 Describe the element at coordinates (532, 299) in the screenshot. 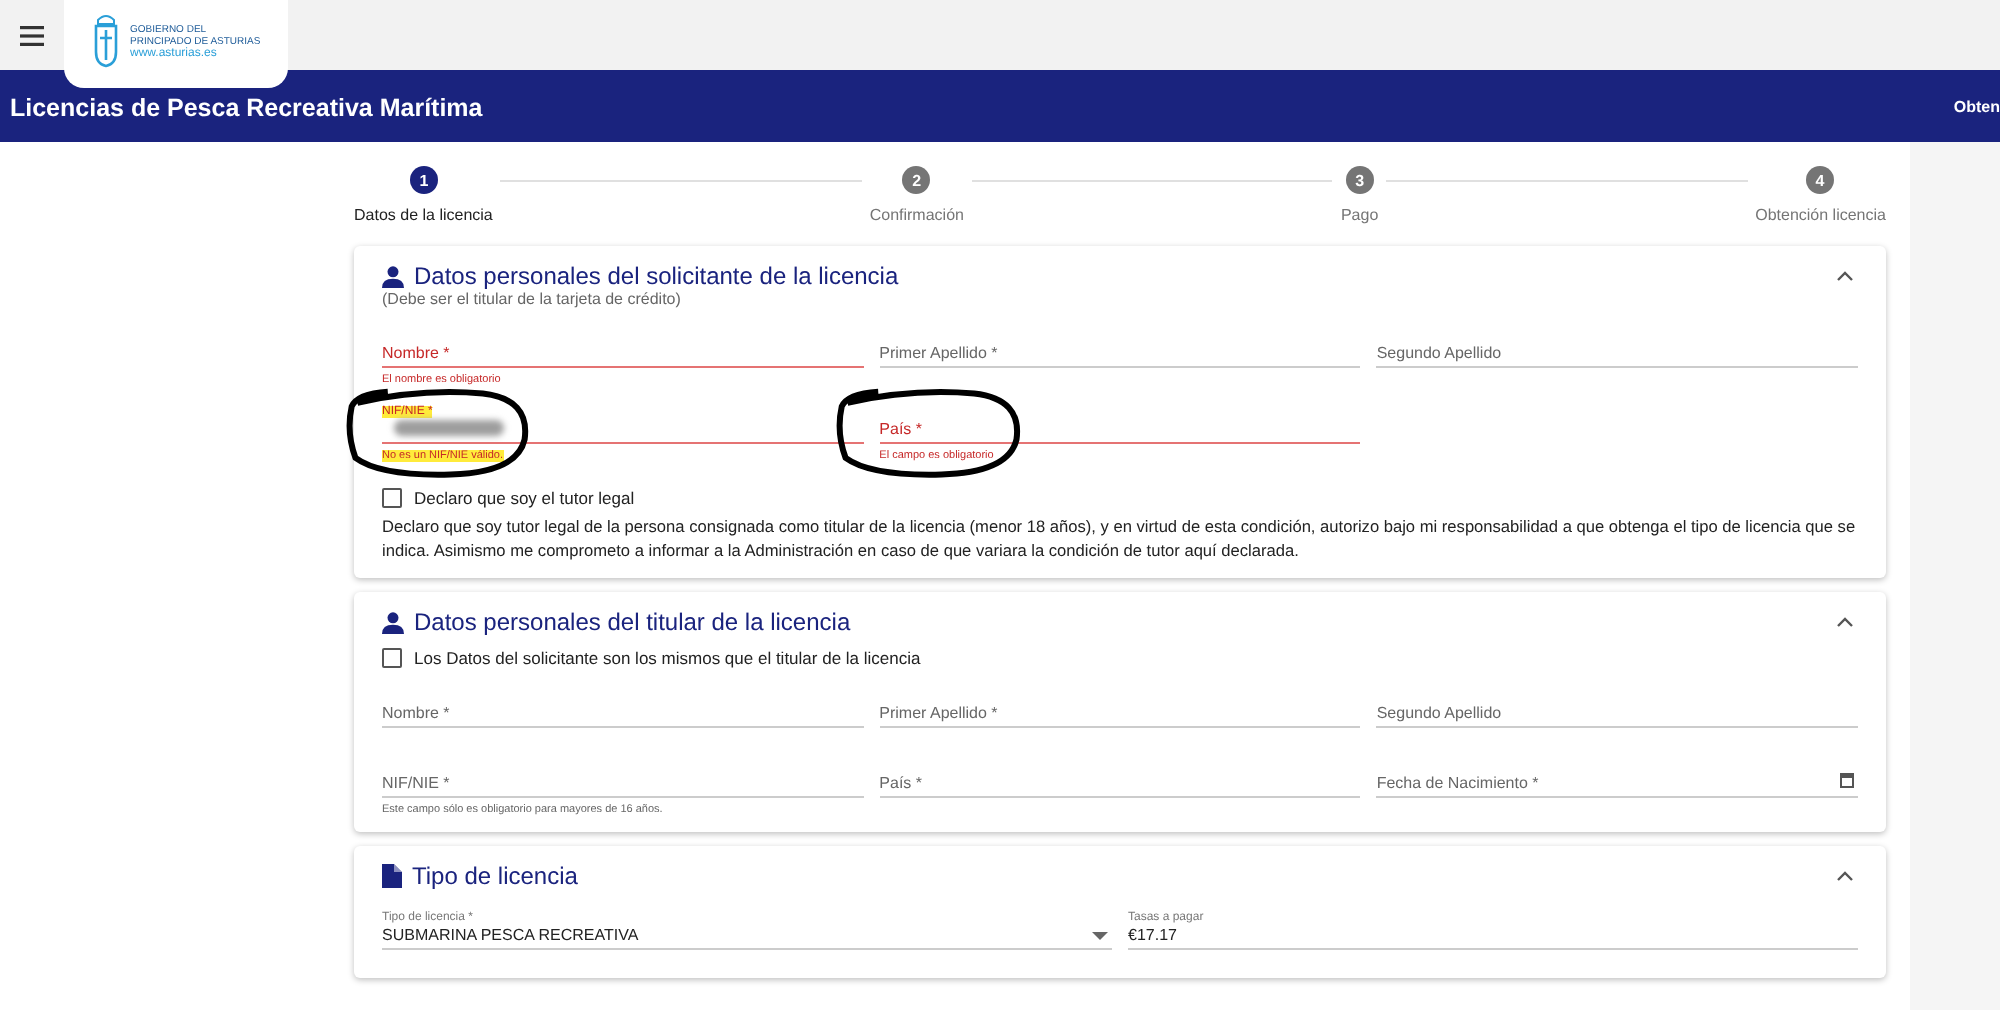

I see `section-subtitle: (Debe ser el titular de la tarjeta de crédito)` at that location.